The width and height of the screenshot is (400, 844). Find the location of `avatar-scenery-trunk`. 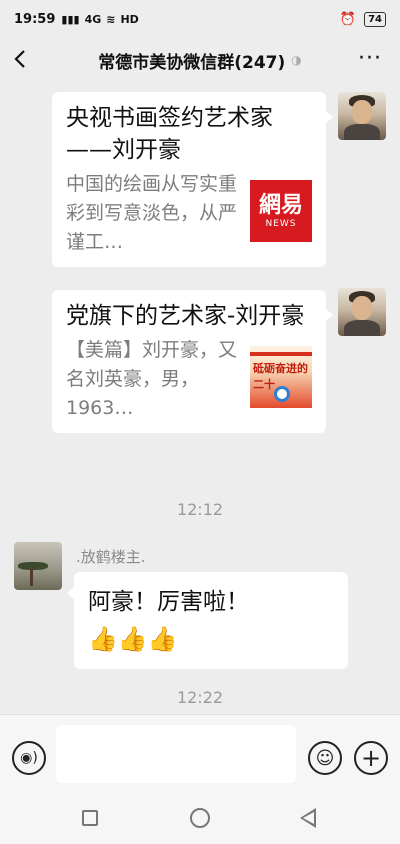

avatar-scenery-trunk is located at coordinates (31, 577).